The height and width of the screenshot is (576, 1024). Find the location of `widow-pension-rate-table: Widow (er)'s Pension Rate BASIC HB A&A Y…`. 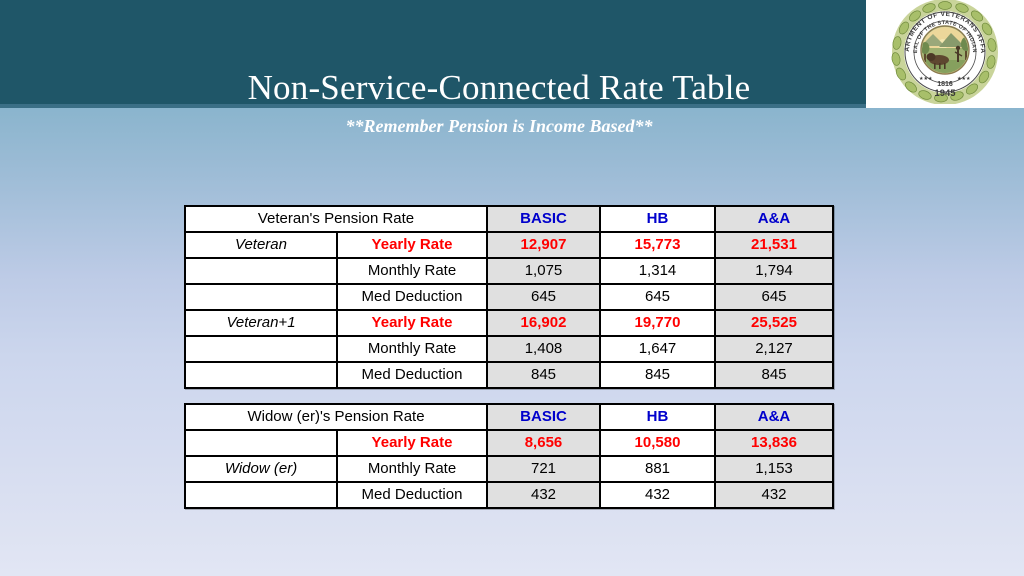

widow-pension-rate-table: Widow (er)'s Pension Rate BASIC HB A&A Y… is located at coordinates (509, 456).